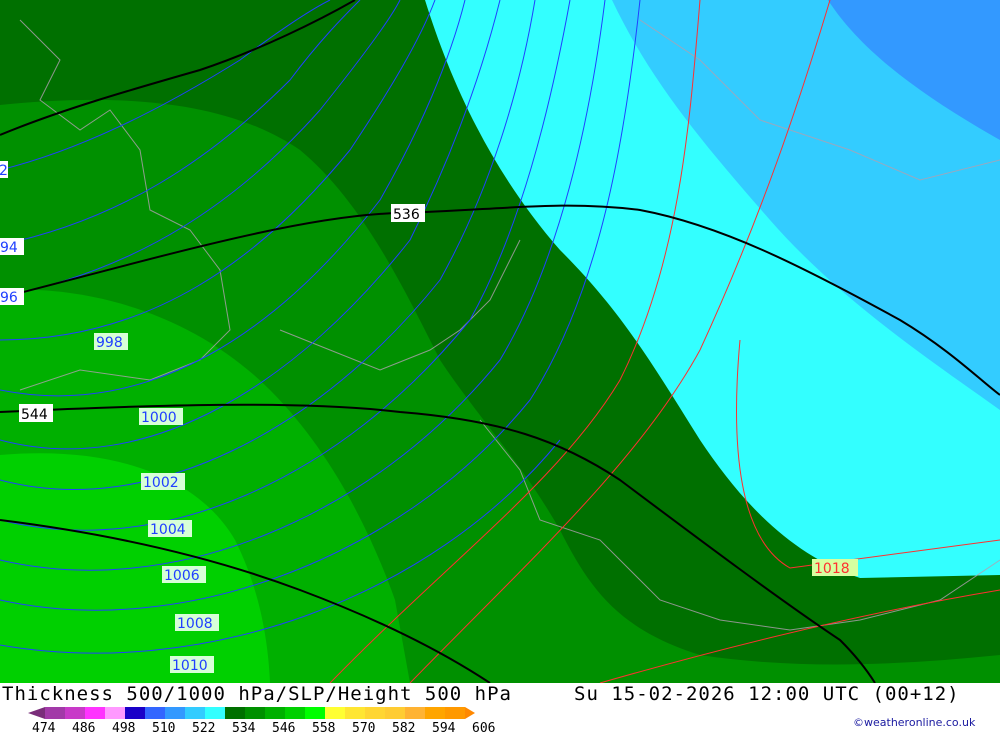  What do you see at coordinates (9, 298) in the screenshot?
I see `svg-text: 96` at bounding box center [9, 298].